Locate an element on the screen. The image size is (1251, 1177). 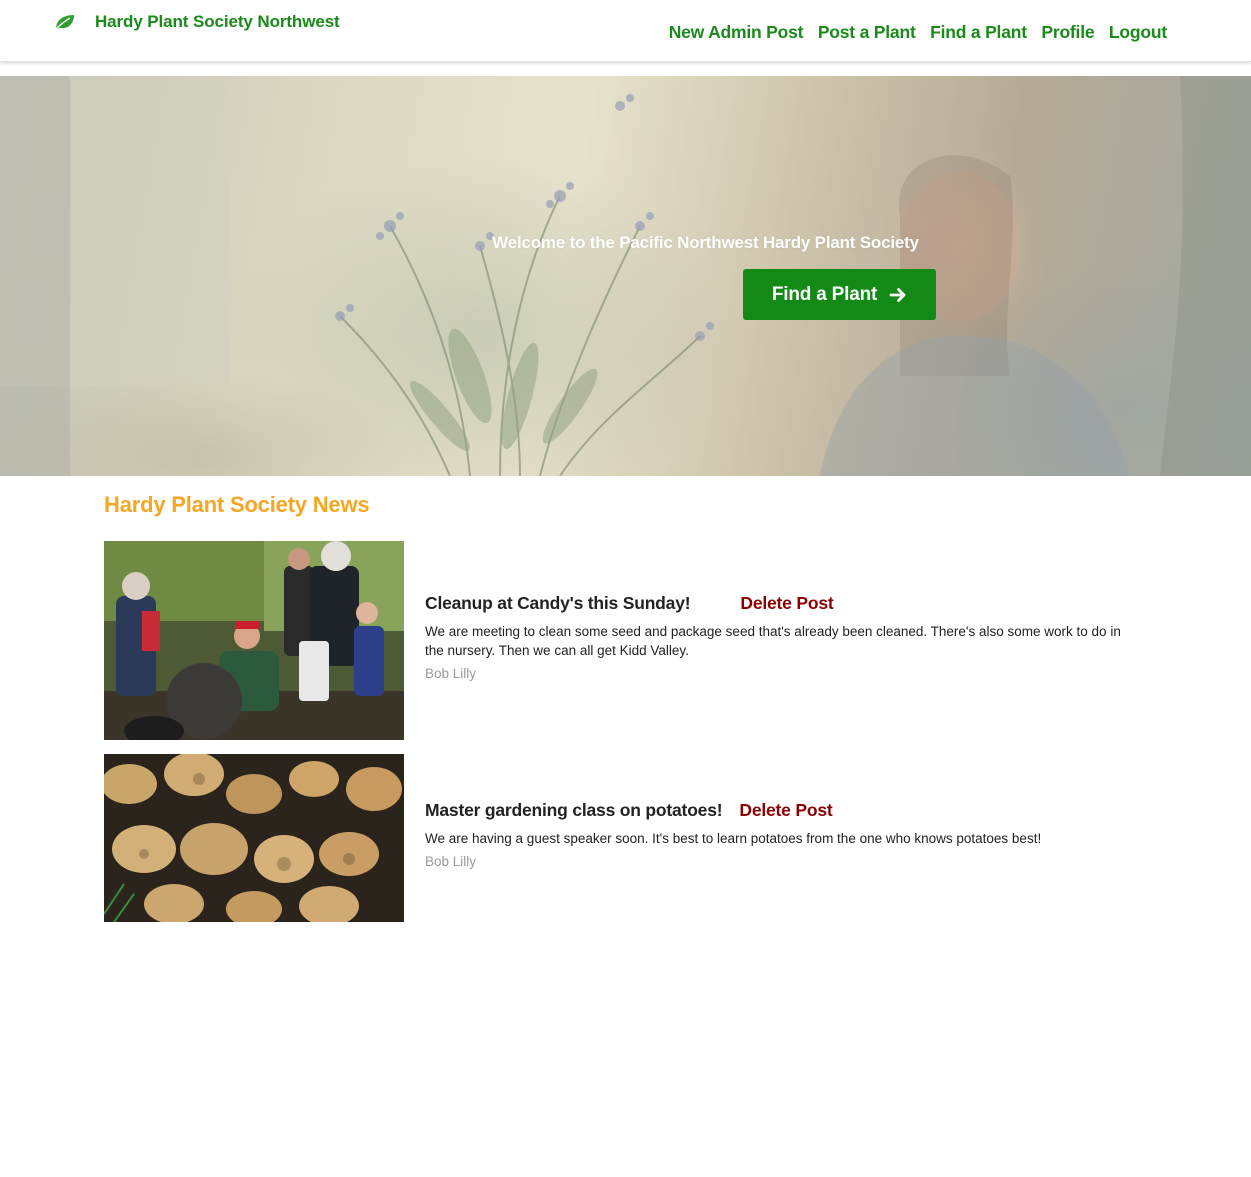
hero-find-plant-button: Find a Plant is located at coordinates (839, 294).